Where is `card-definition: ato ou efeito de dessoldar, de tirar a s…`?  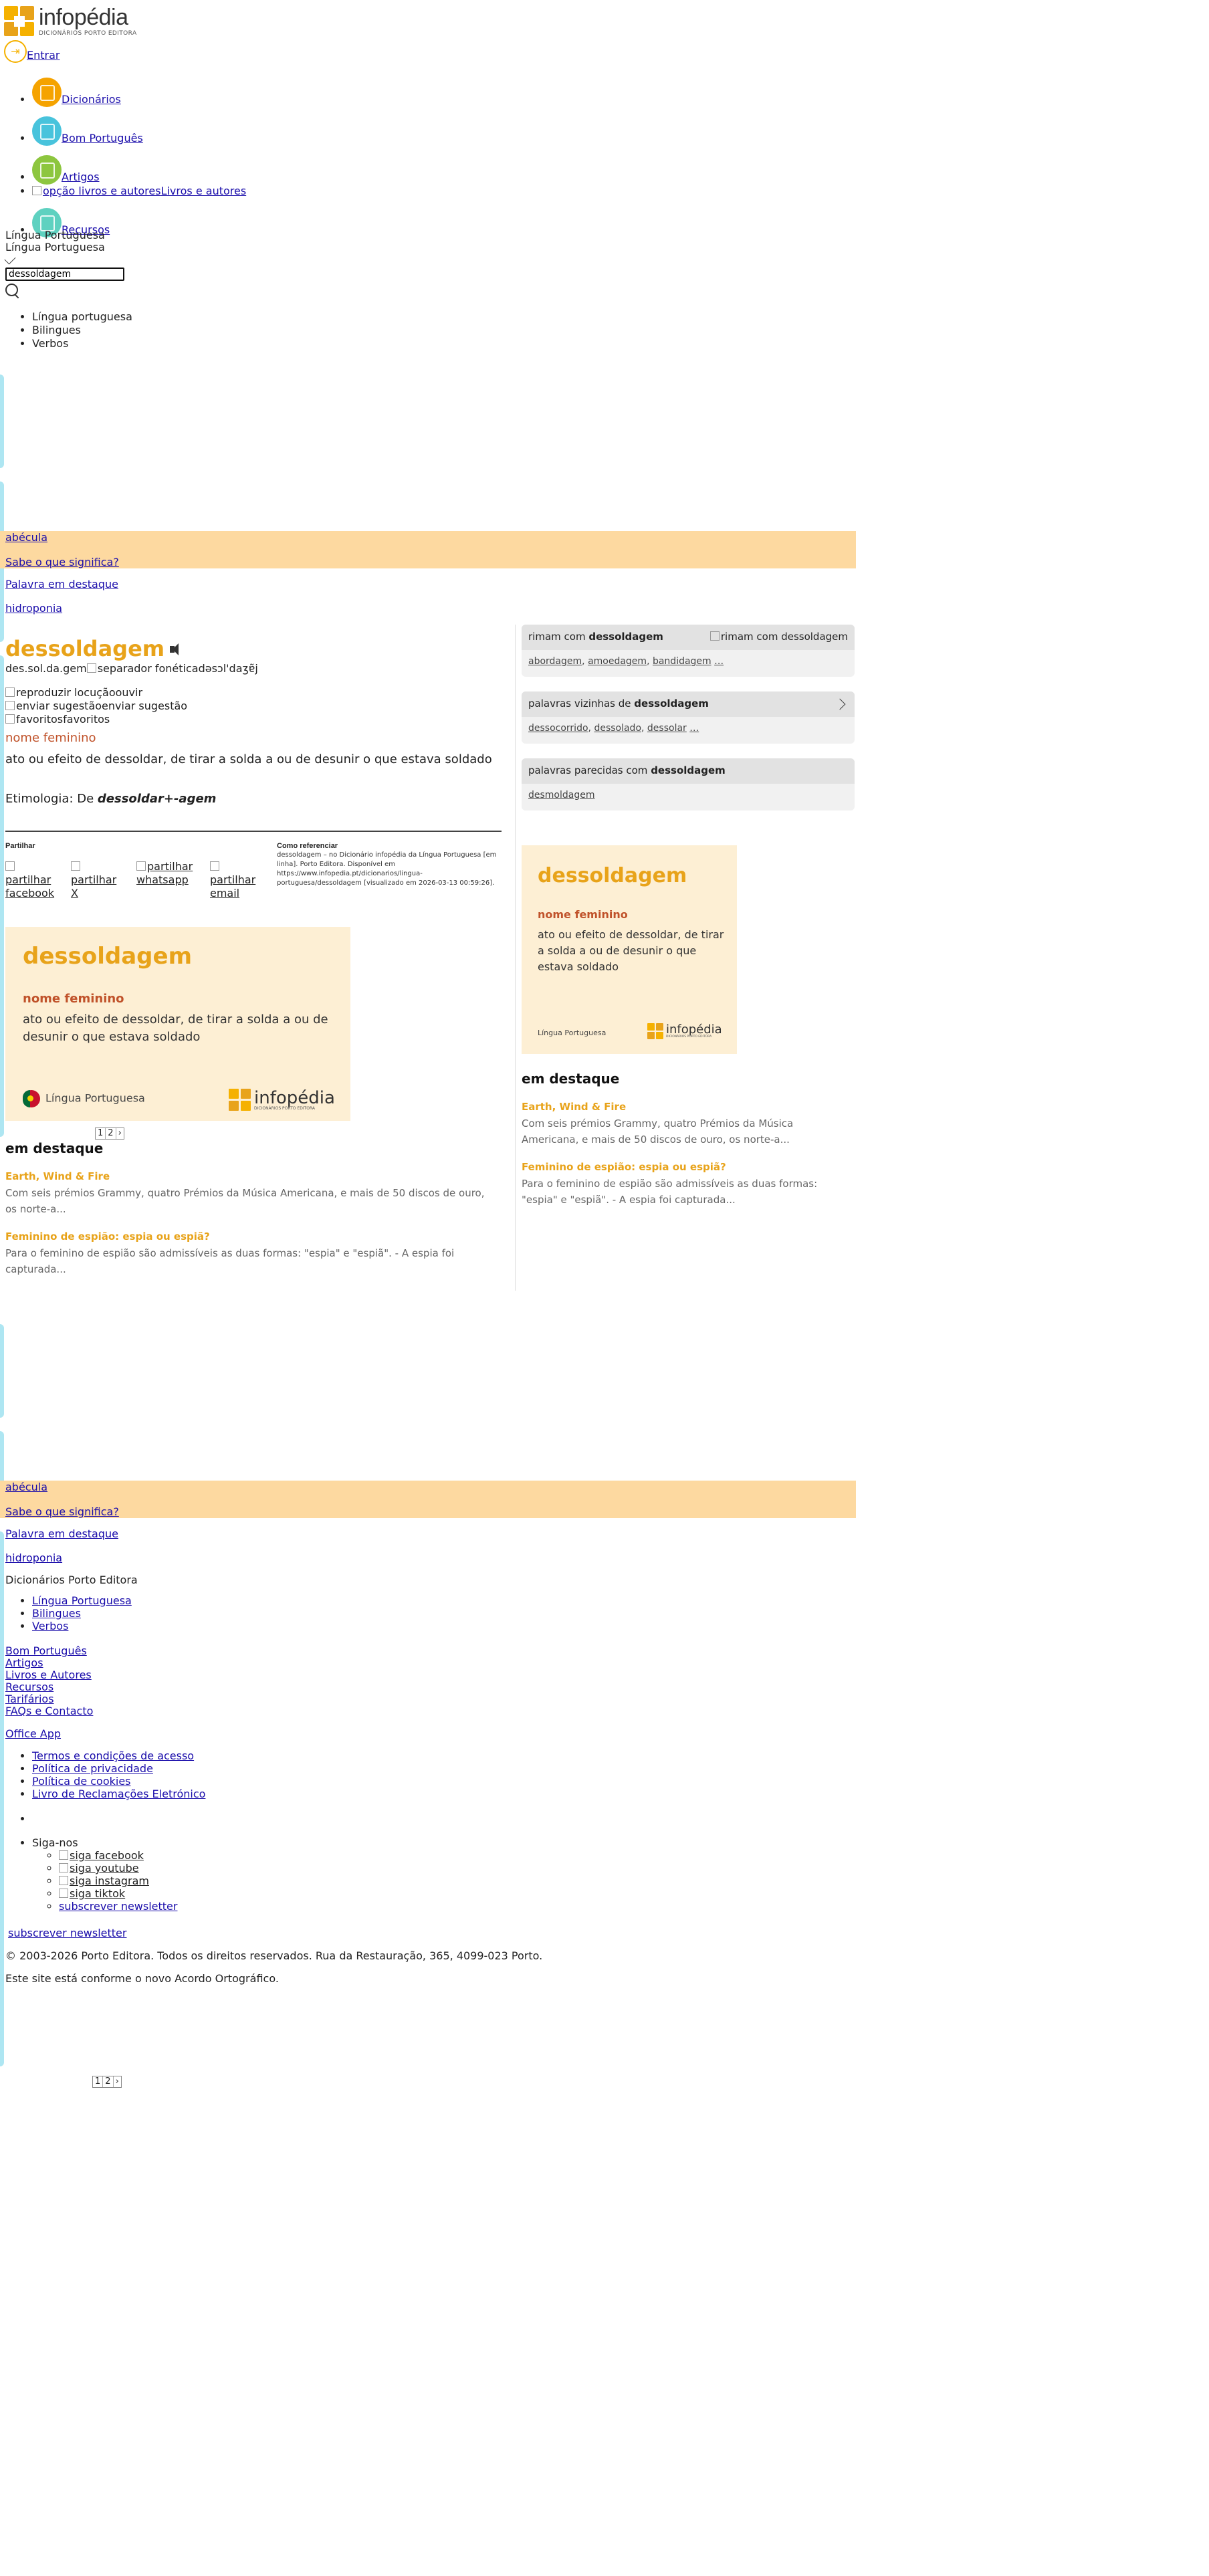 card-definition: ato ou efeito de dessoldar, de tirar a s… is located at coordinates (175, 1028).